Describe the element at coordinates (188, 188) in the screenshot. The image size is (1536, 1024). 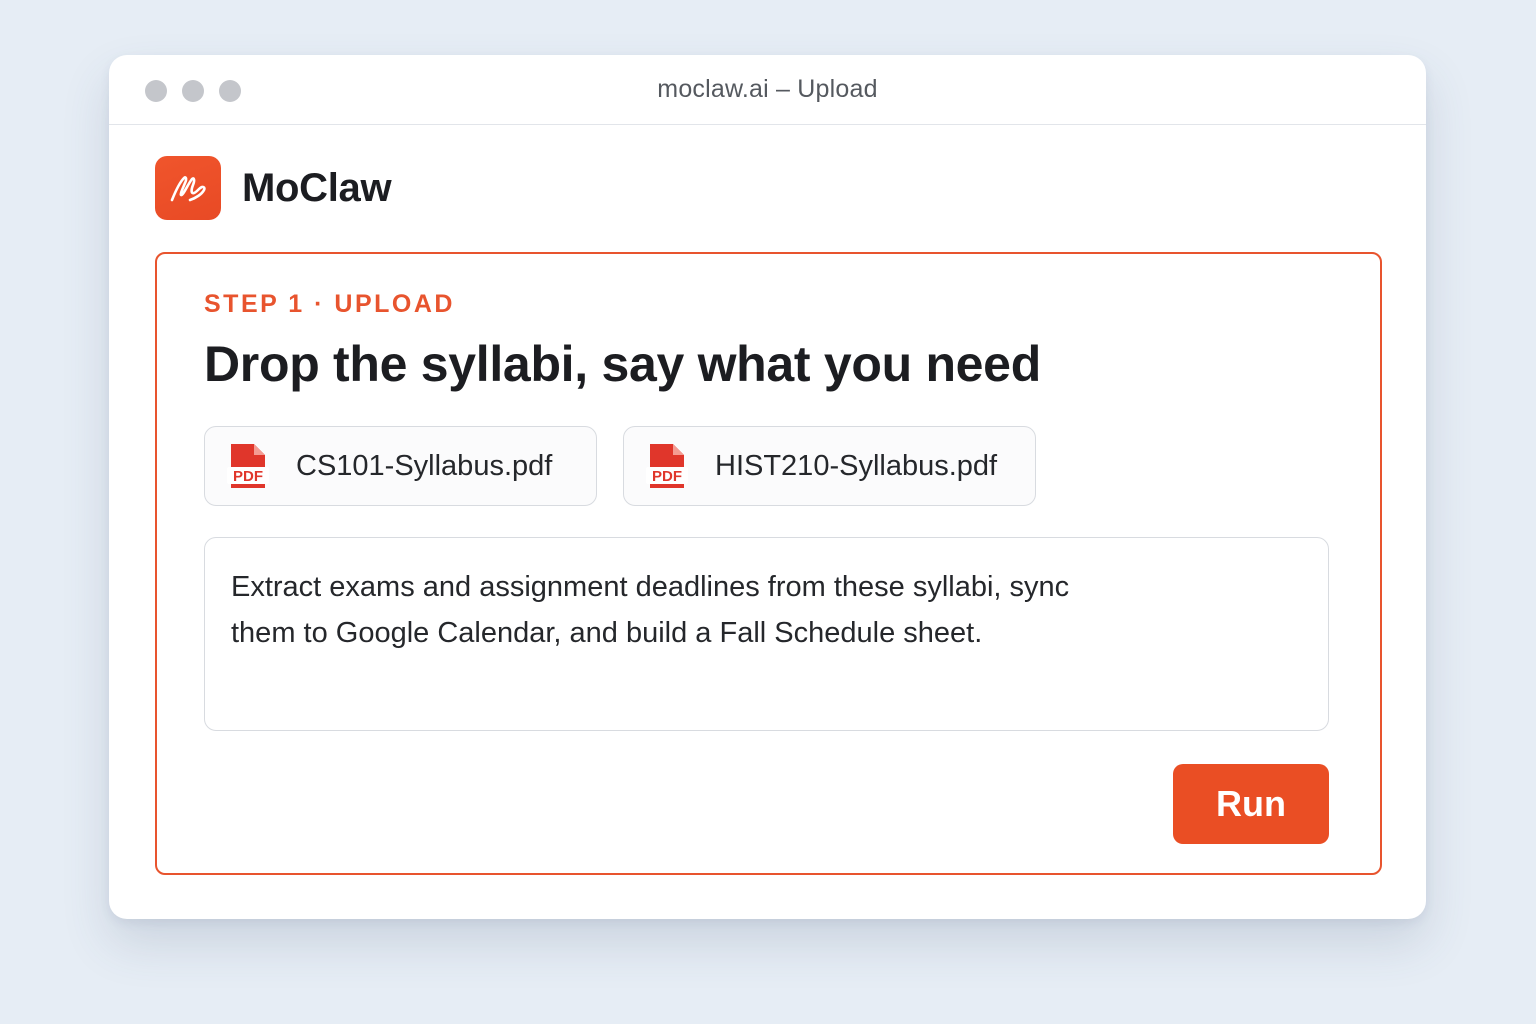
I see `scribble-logo-icon` at that location.